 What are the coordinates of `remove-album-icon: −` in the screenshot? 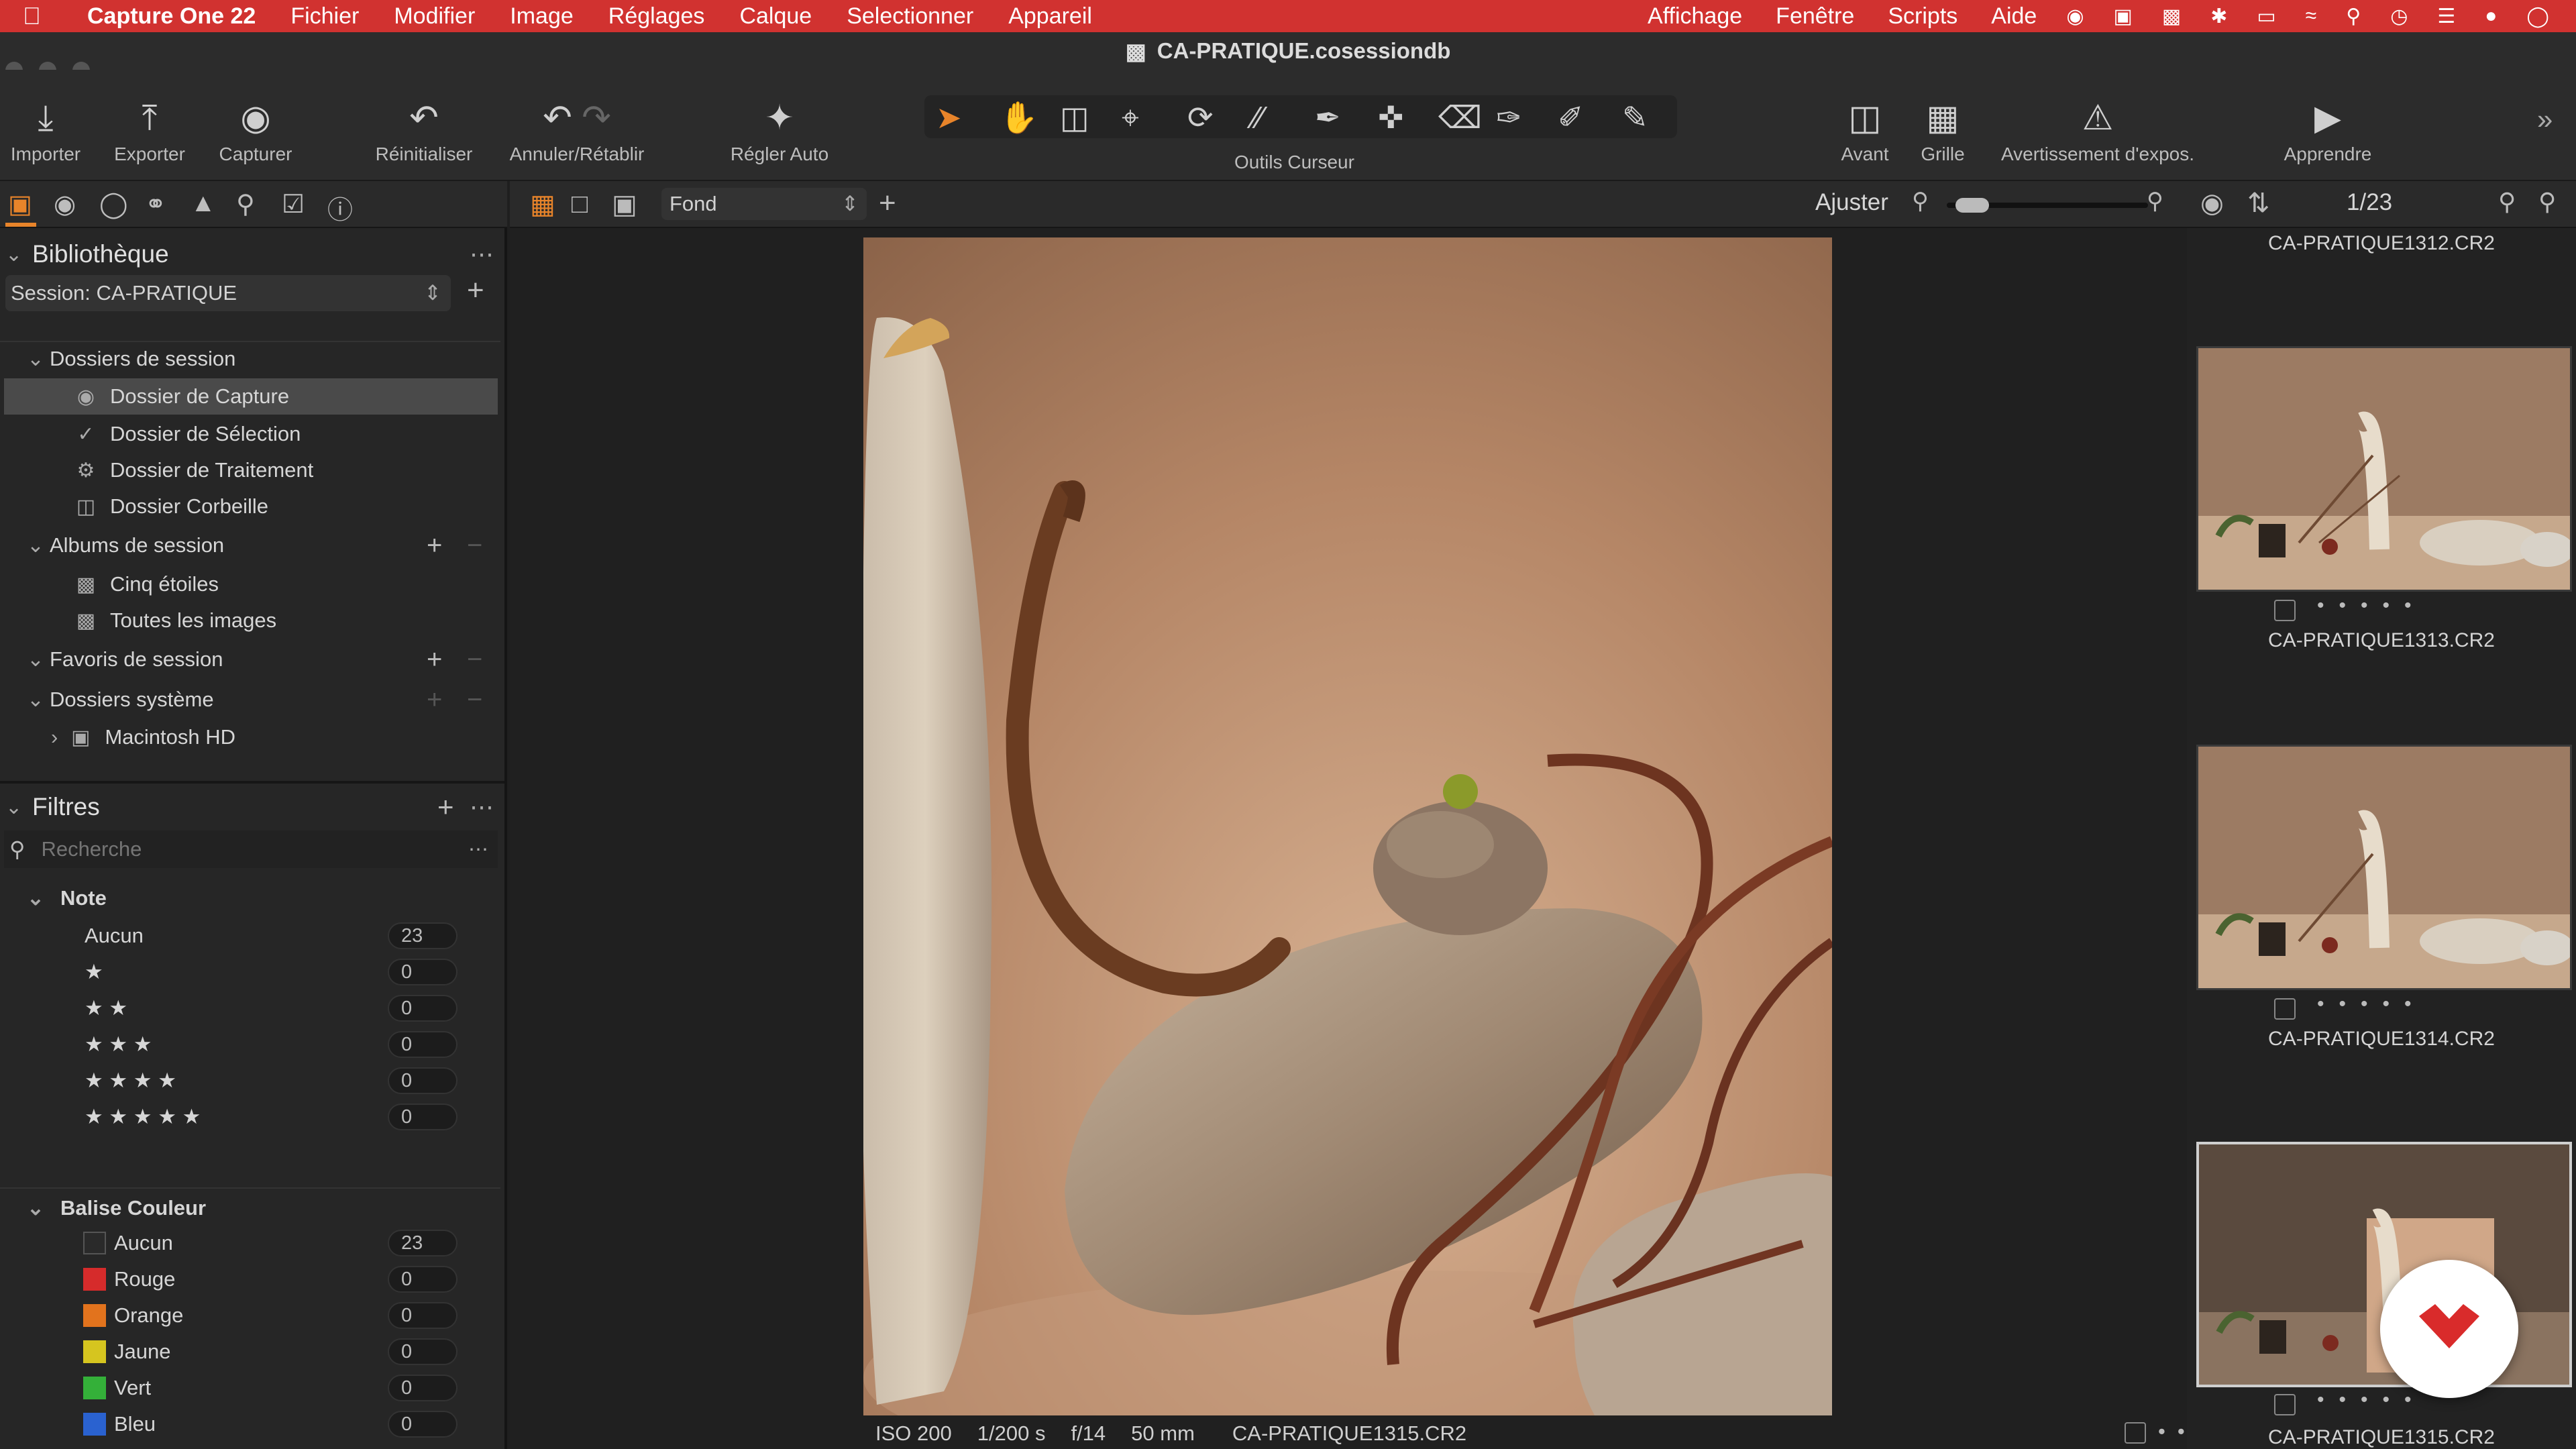 It's located at (474, 546).